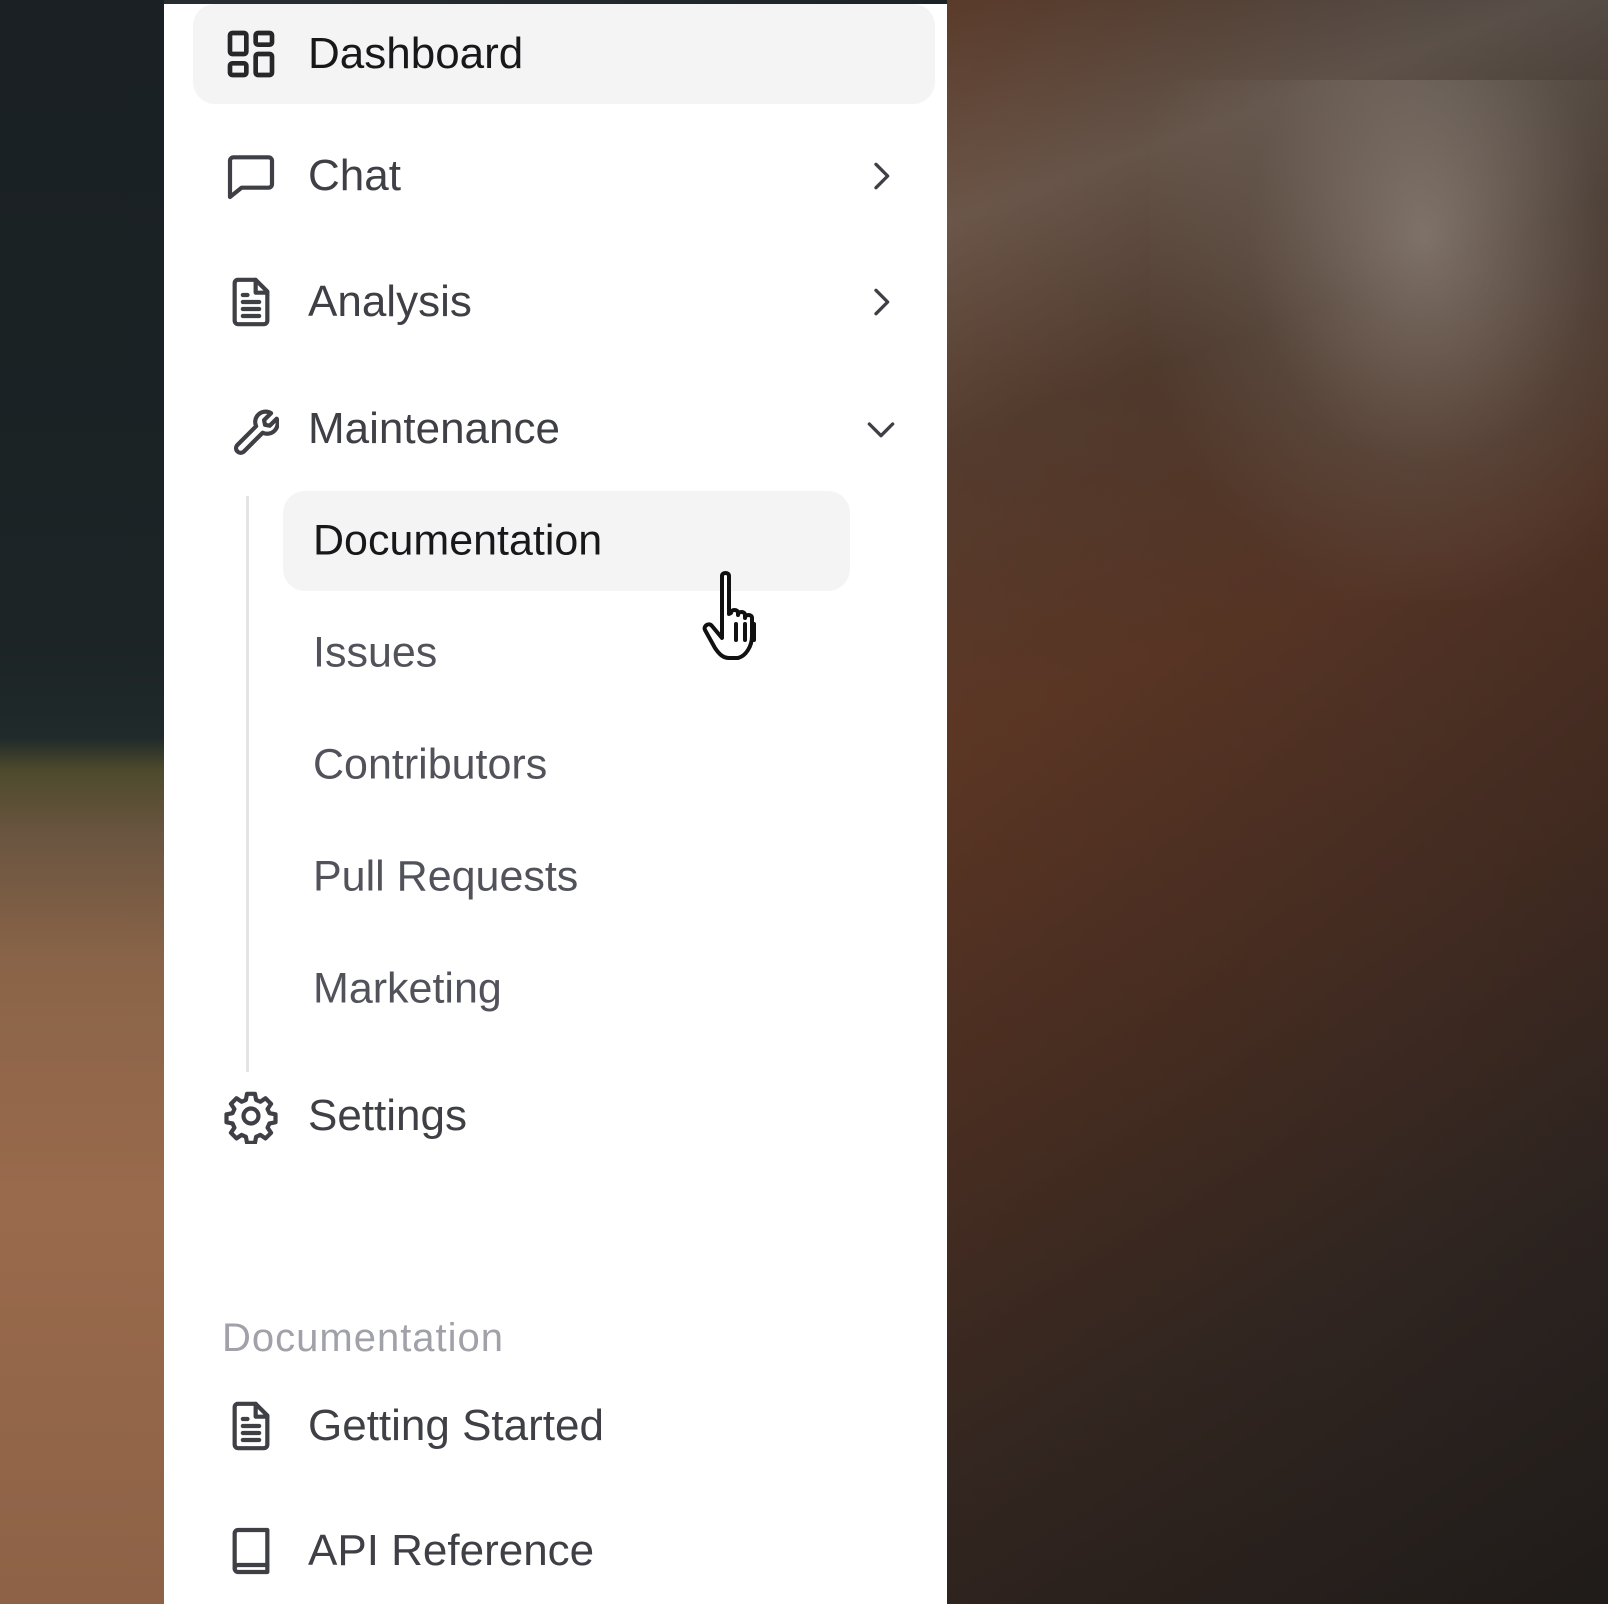  Describe the element at coordinates (390, 301) in the screenshot. I see `sidebar-item-label: Analysis` at that location.